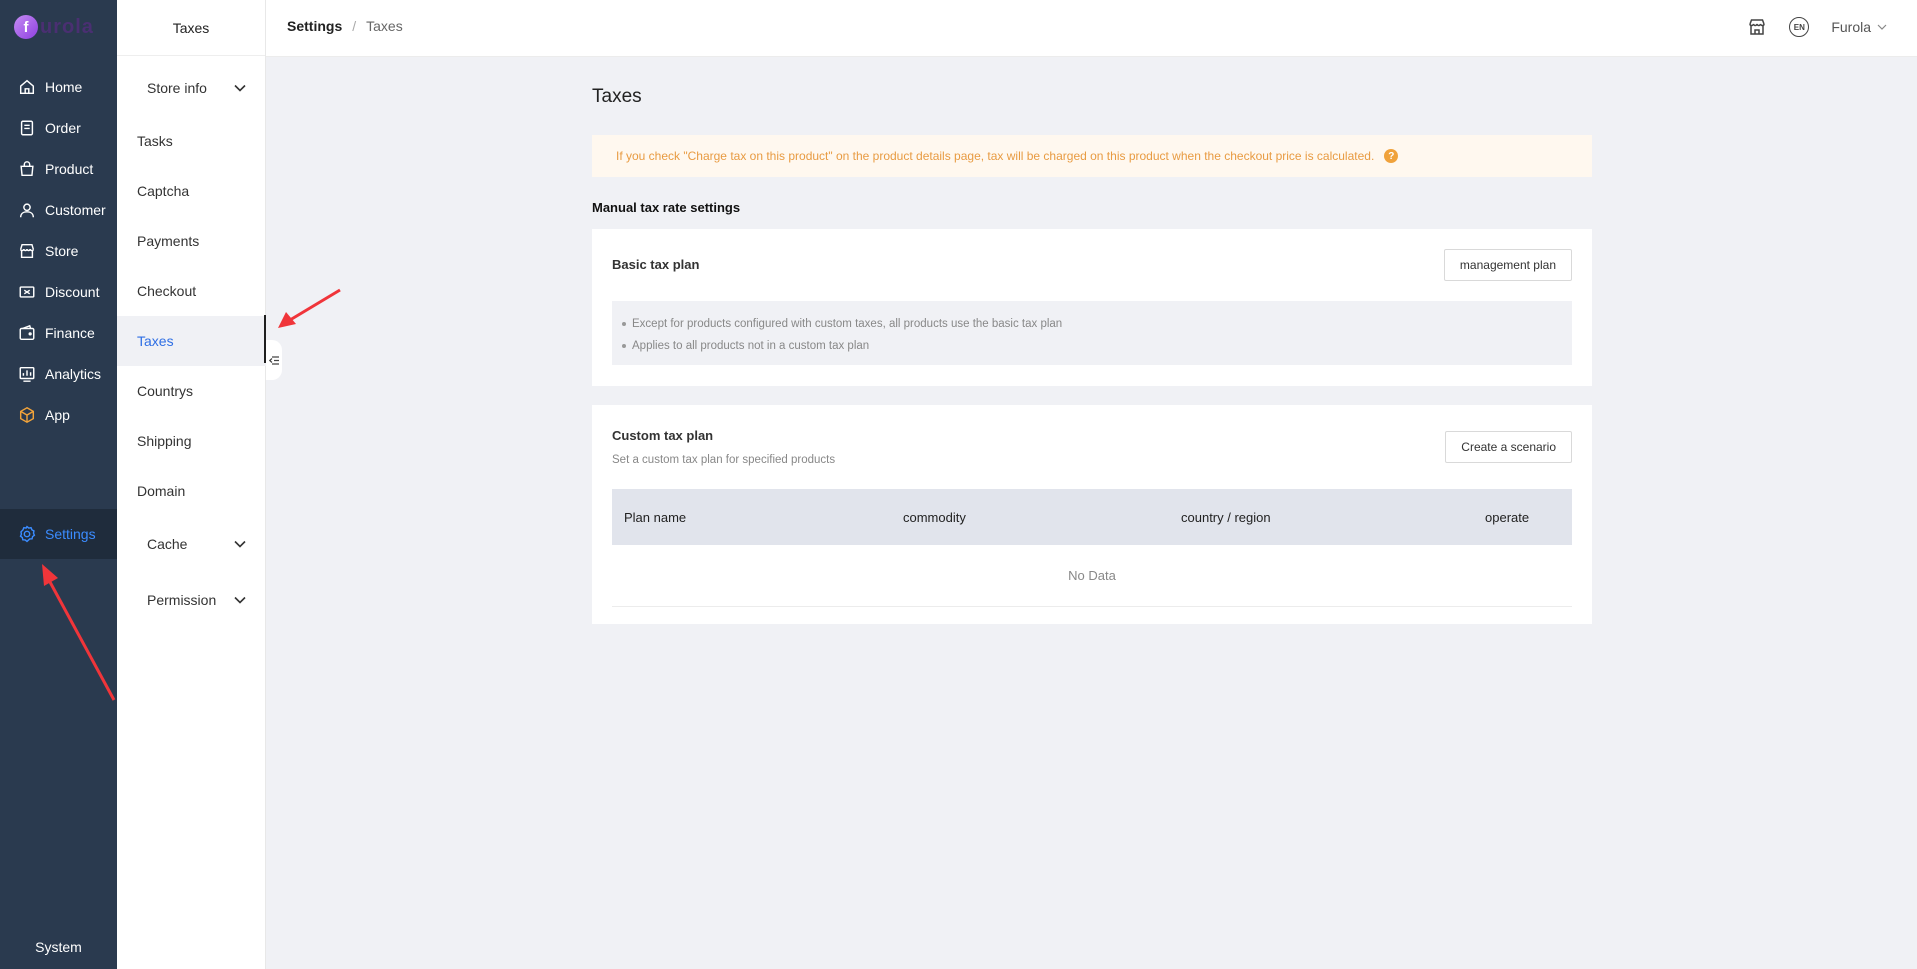  Describe the element at coordinates (1507, 517) in the screenshot. I see `column-operate: operate` at that location.